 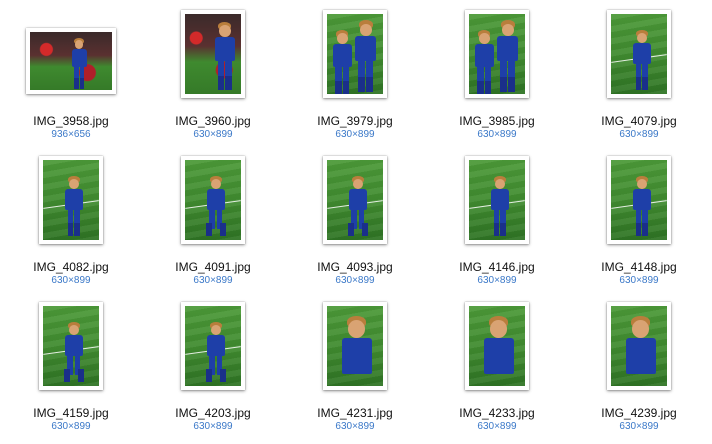 What do you see at coordinates (71, 121) in the screenshot?
I see `file-name: IMG_3958.jpg` at bounding box center [71, 121].